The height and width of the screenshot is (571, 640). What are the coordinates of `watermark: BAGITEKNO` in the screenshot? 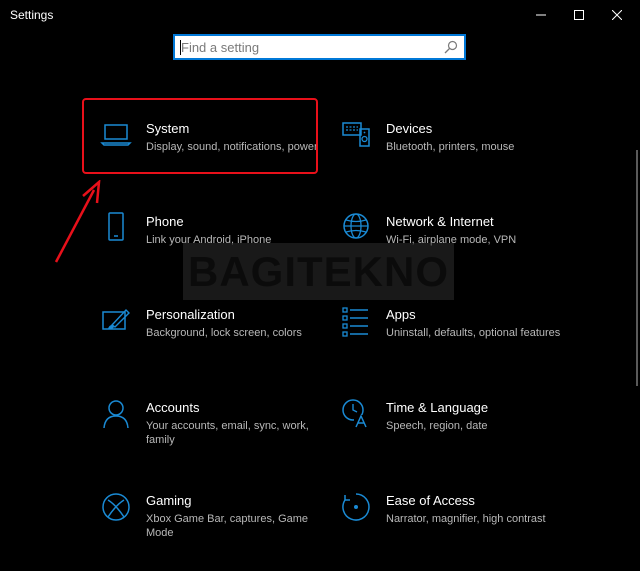 It's located at (318, 271).